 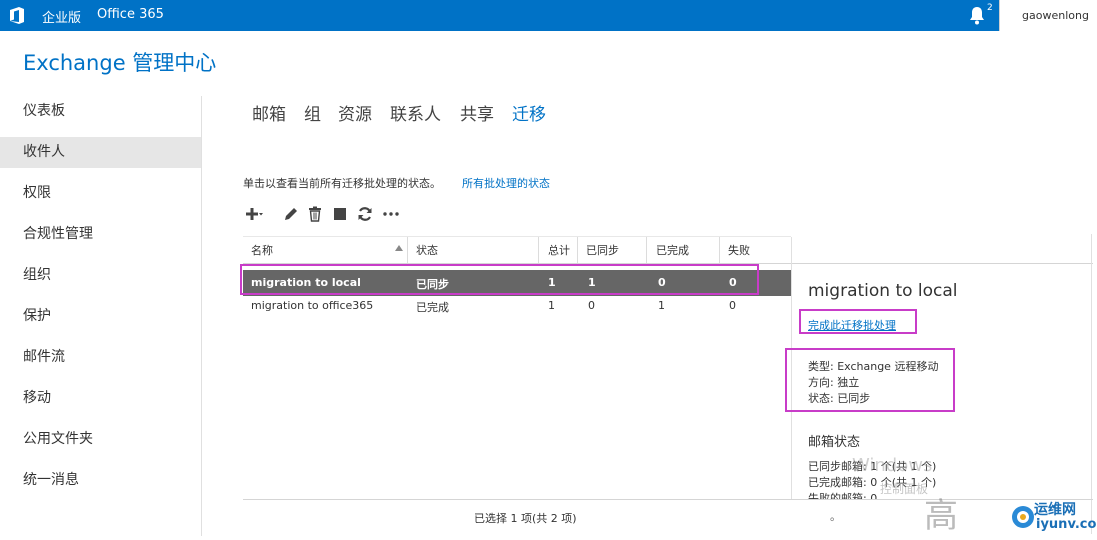 I want to click on sidebar-item-mail-flow: 邮件流, so click(x=100, y=357).